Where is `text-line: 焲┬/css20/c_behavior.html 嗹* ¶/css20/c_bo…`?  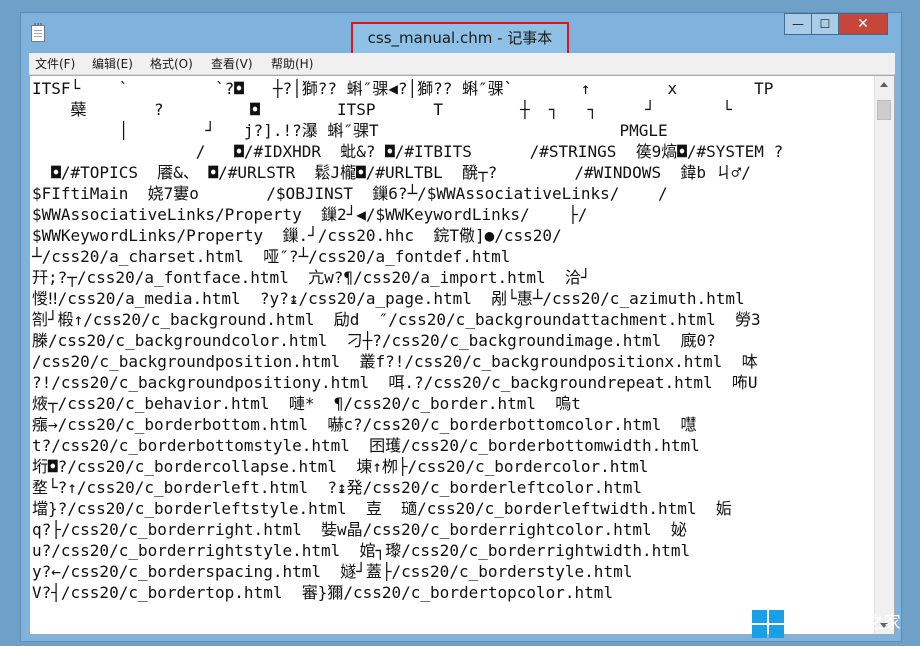
text-line: 焲┬/css20/c_behavior.html 嗹* ¶/css20/c_bo… is located at coordinates (306, 403).